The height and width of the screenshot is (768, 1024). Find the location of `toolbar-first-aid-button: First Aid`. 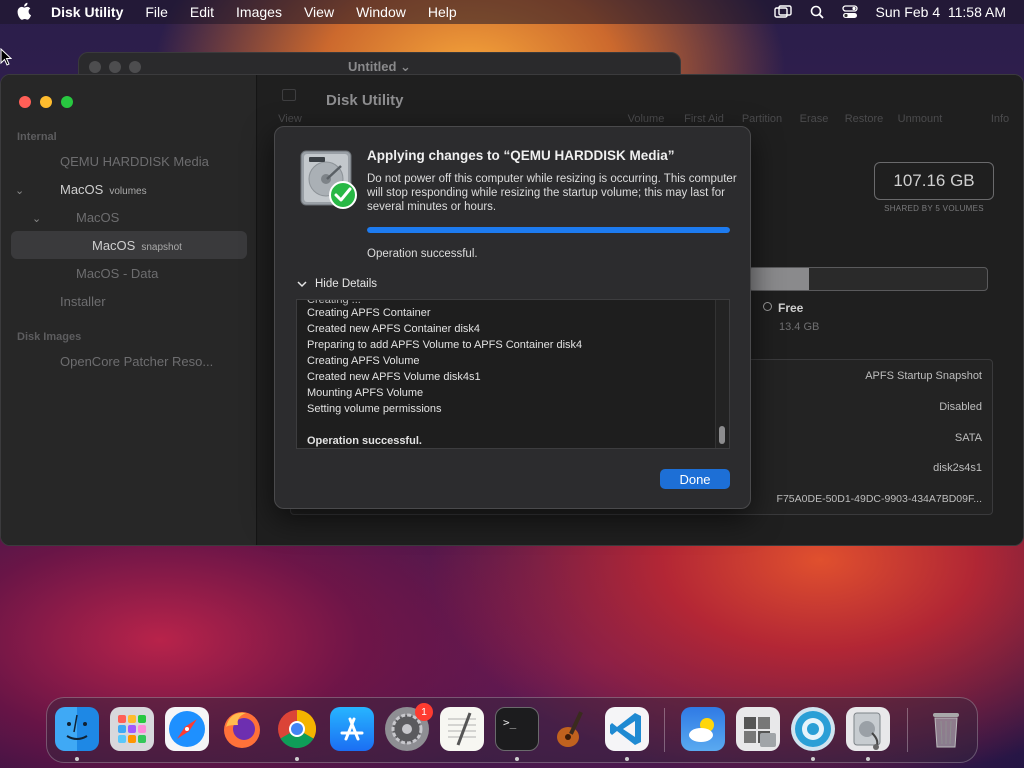

toolbar-first-aid-button: First Aid is located at coordinates (704, 119).